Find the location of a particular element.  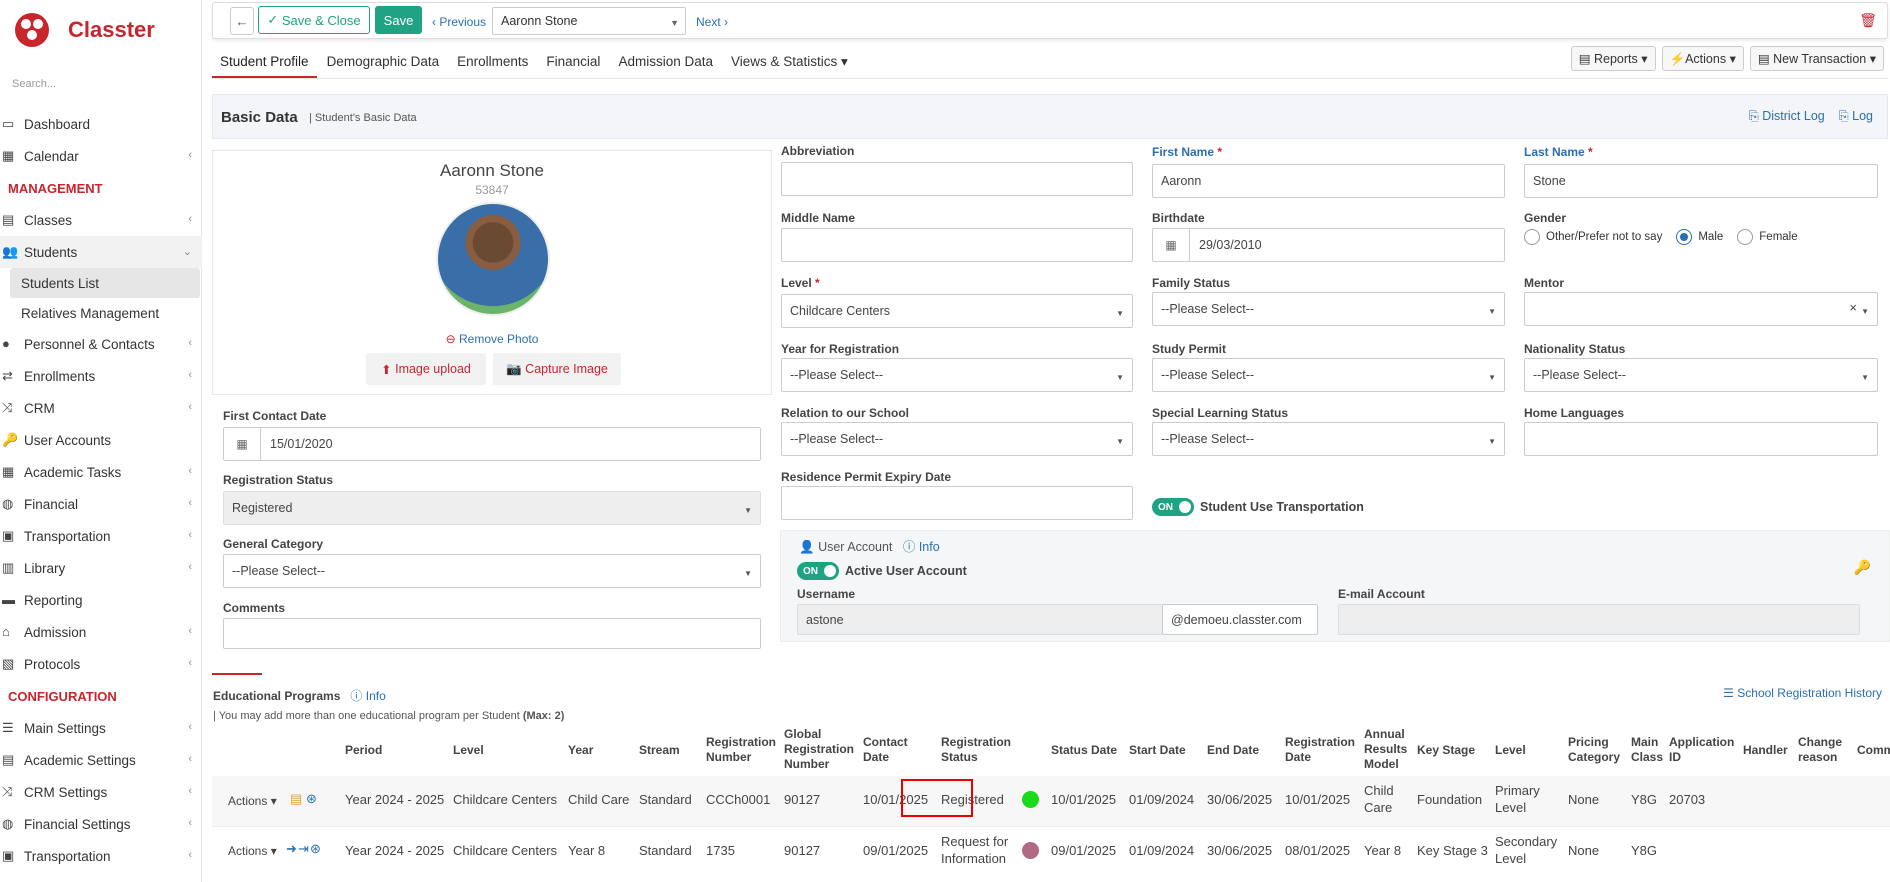

previous-link: ‹ Previous is located at coordinates (459, 22).